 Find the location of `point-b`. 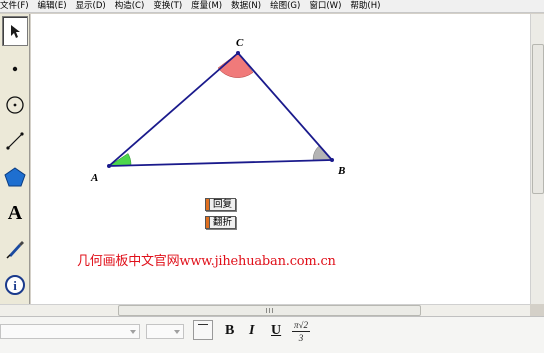

point-b is located at coordinates (332, 160).